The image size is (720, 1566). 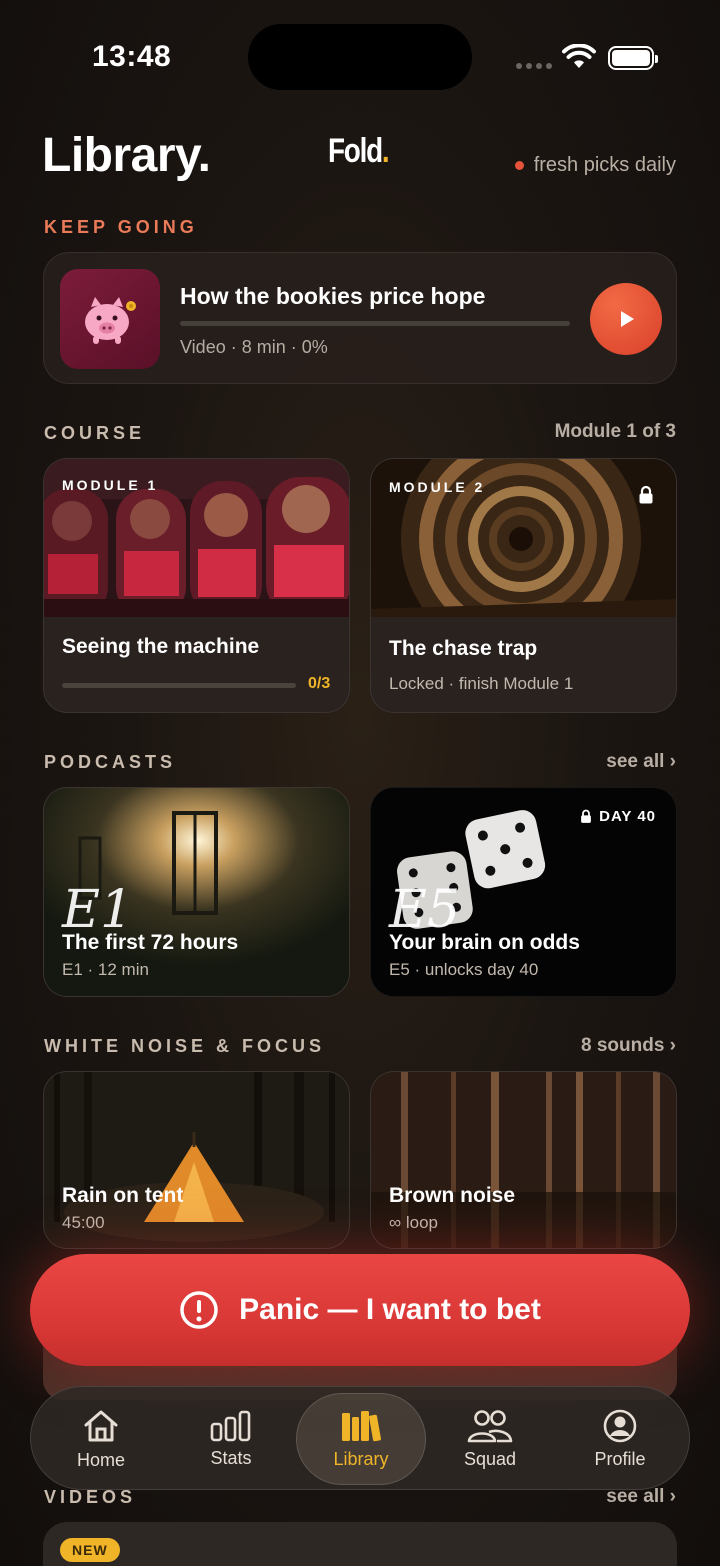 What do you see at coordinates (132, 56) in the screenshot?
I see `status-time: 13:48` at bounding box center [132, 56].